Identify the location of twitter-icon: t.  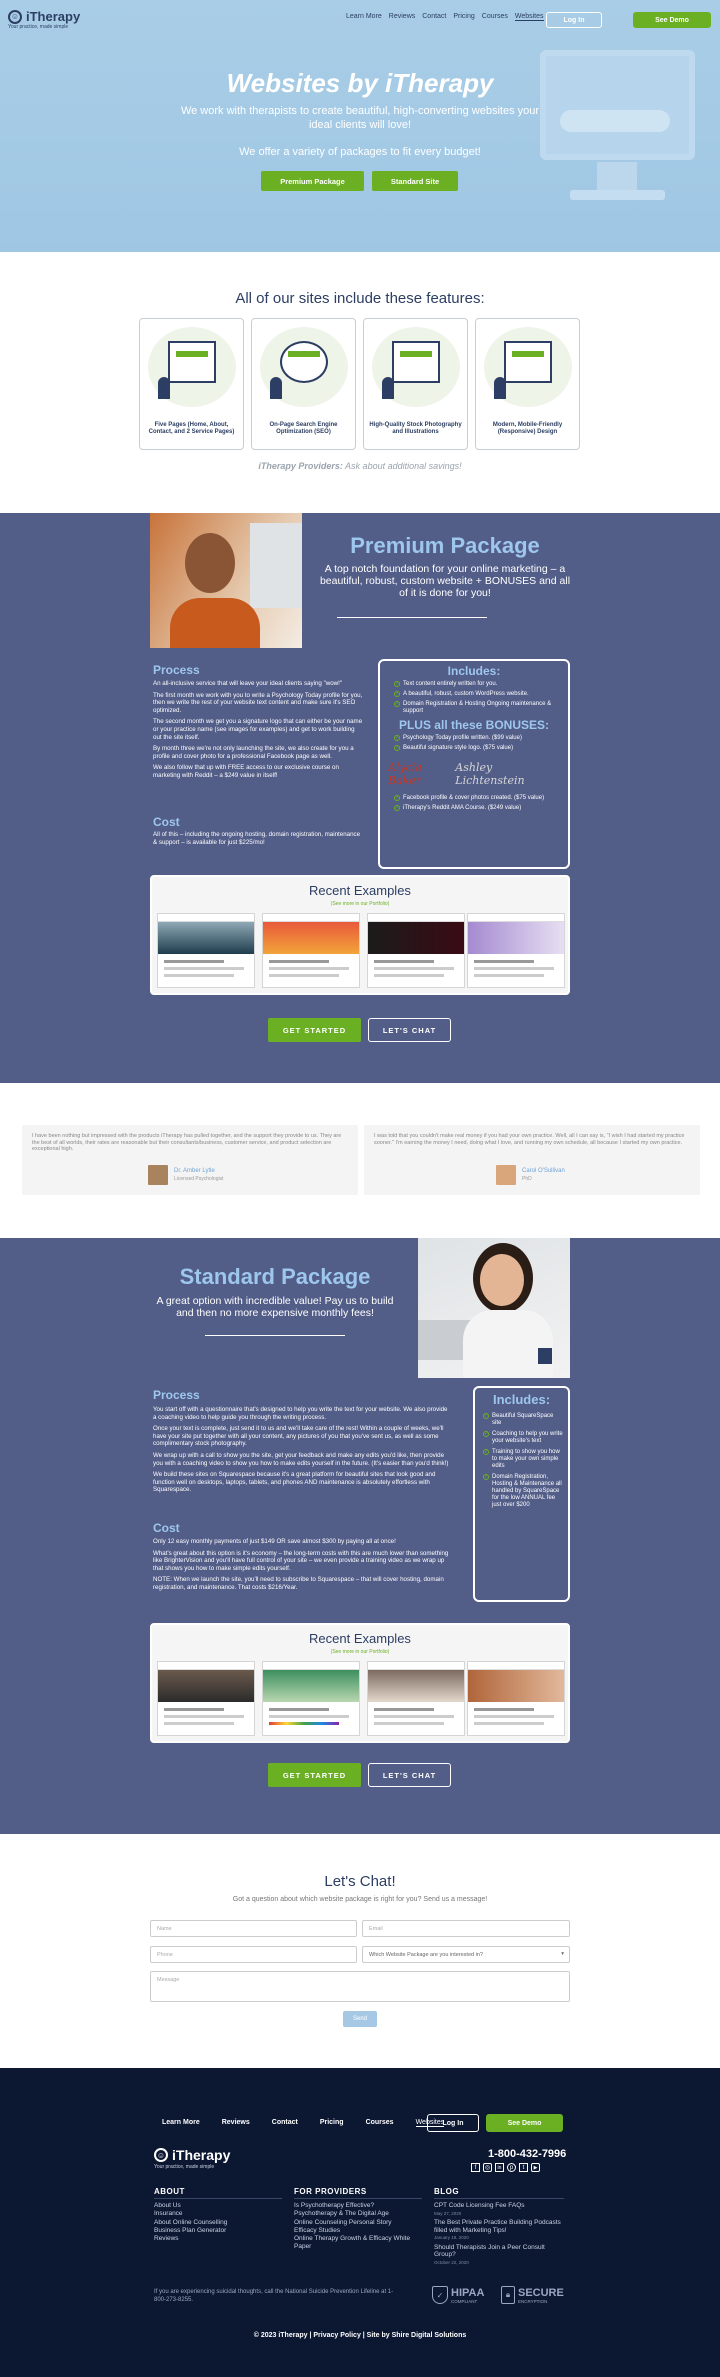
(523, 2167).